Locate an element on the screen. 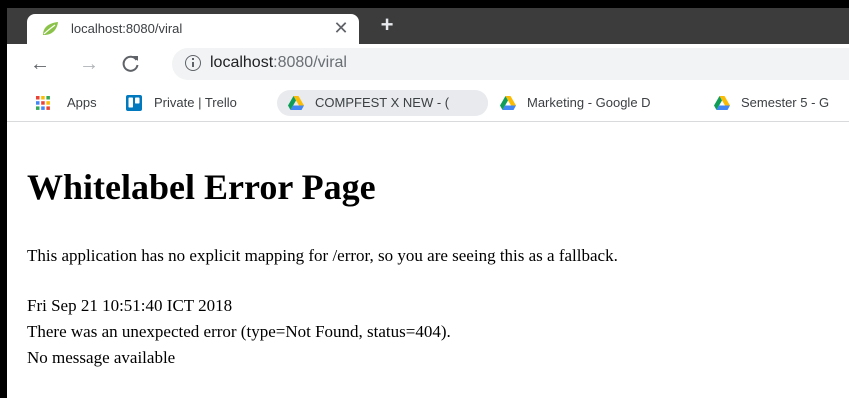  trello-icon is located at coordinates (134, 103).